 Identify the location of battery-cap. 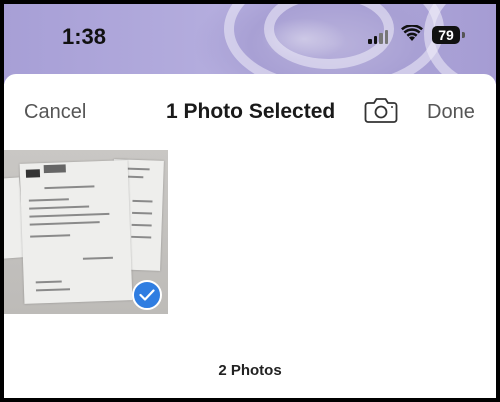
(463, 35).